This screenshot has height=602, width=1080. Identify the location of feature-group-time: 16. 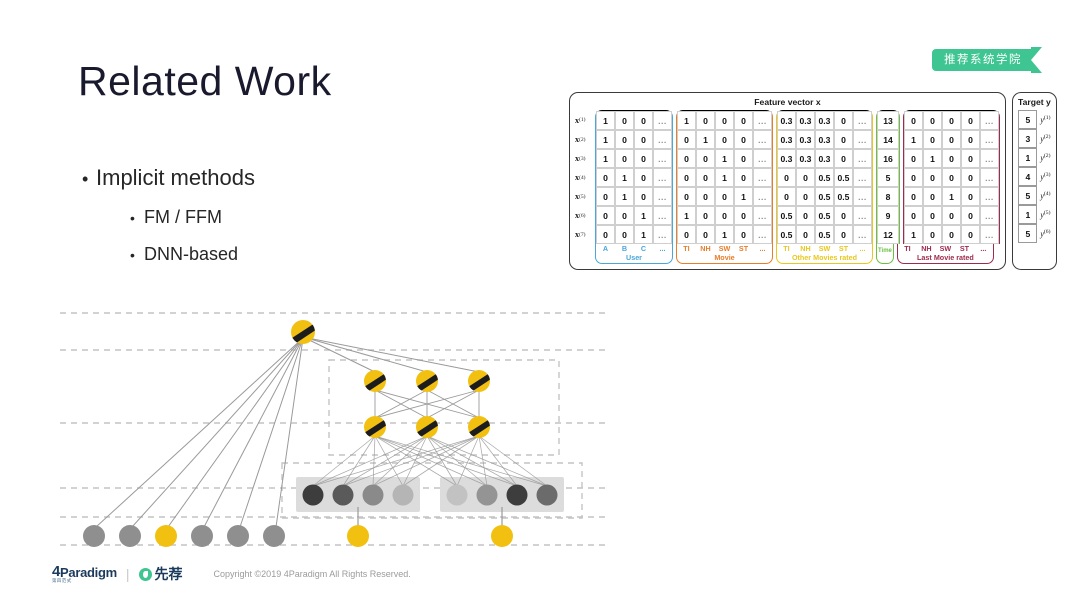
(888, 158).